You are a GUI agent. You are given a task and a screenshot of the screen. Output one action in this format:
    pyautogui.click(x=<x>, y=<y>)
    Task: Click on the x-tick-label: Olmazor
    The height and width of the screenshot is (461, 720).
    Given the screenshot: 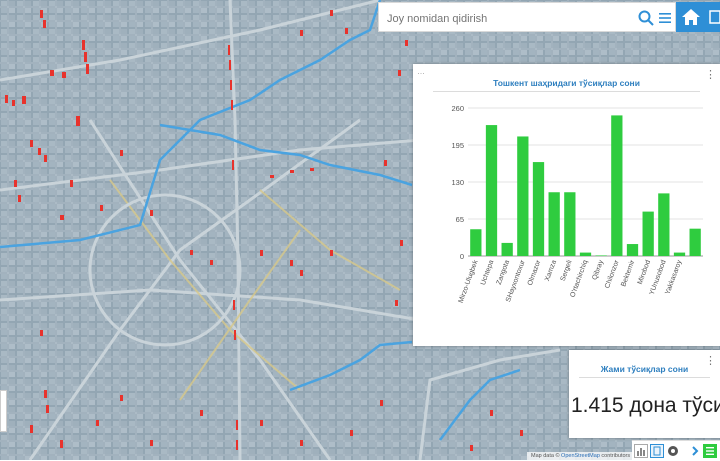 What is the action you would take?
    pyautogui.click(x=535, y=273)
    